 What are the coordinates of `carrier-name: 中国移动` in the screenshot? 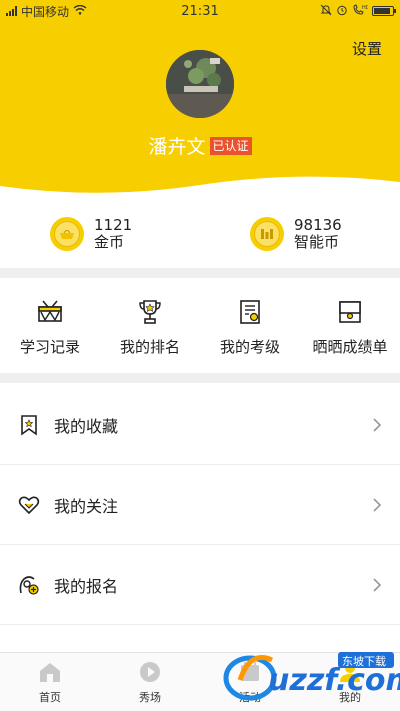 It's located at (45, 11).